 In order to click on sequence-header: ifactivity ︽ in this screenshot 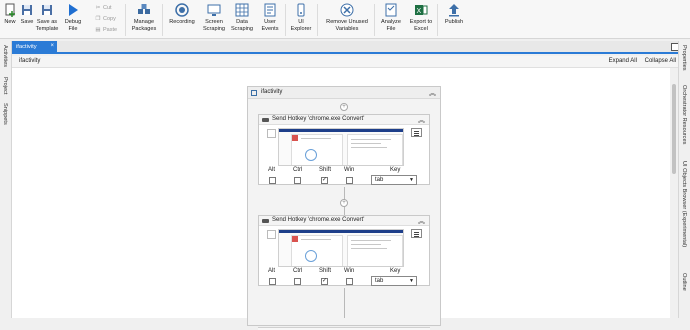, I will do `click(344, 93)`.